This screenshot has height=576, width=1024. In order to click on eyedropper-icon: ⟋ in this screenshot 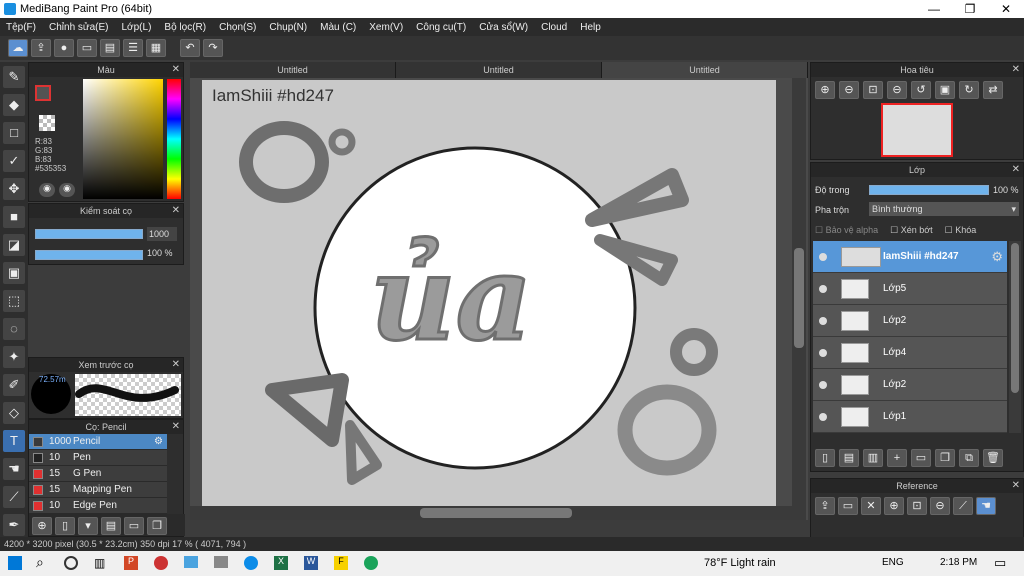, I will do `click(963, 506)`.